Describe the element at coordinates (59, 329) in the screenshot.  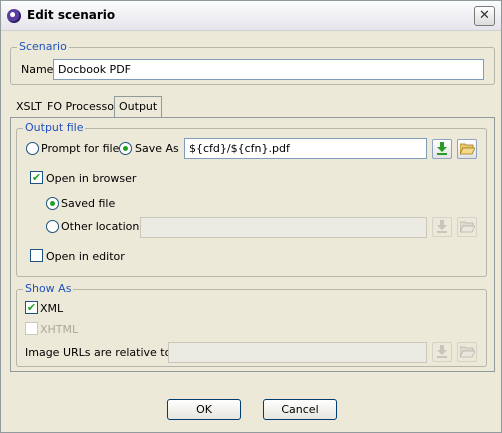
I see `xhtml-label: XHTML` at that location.